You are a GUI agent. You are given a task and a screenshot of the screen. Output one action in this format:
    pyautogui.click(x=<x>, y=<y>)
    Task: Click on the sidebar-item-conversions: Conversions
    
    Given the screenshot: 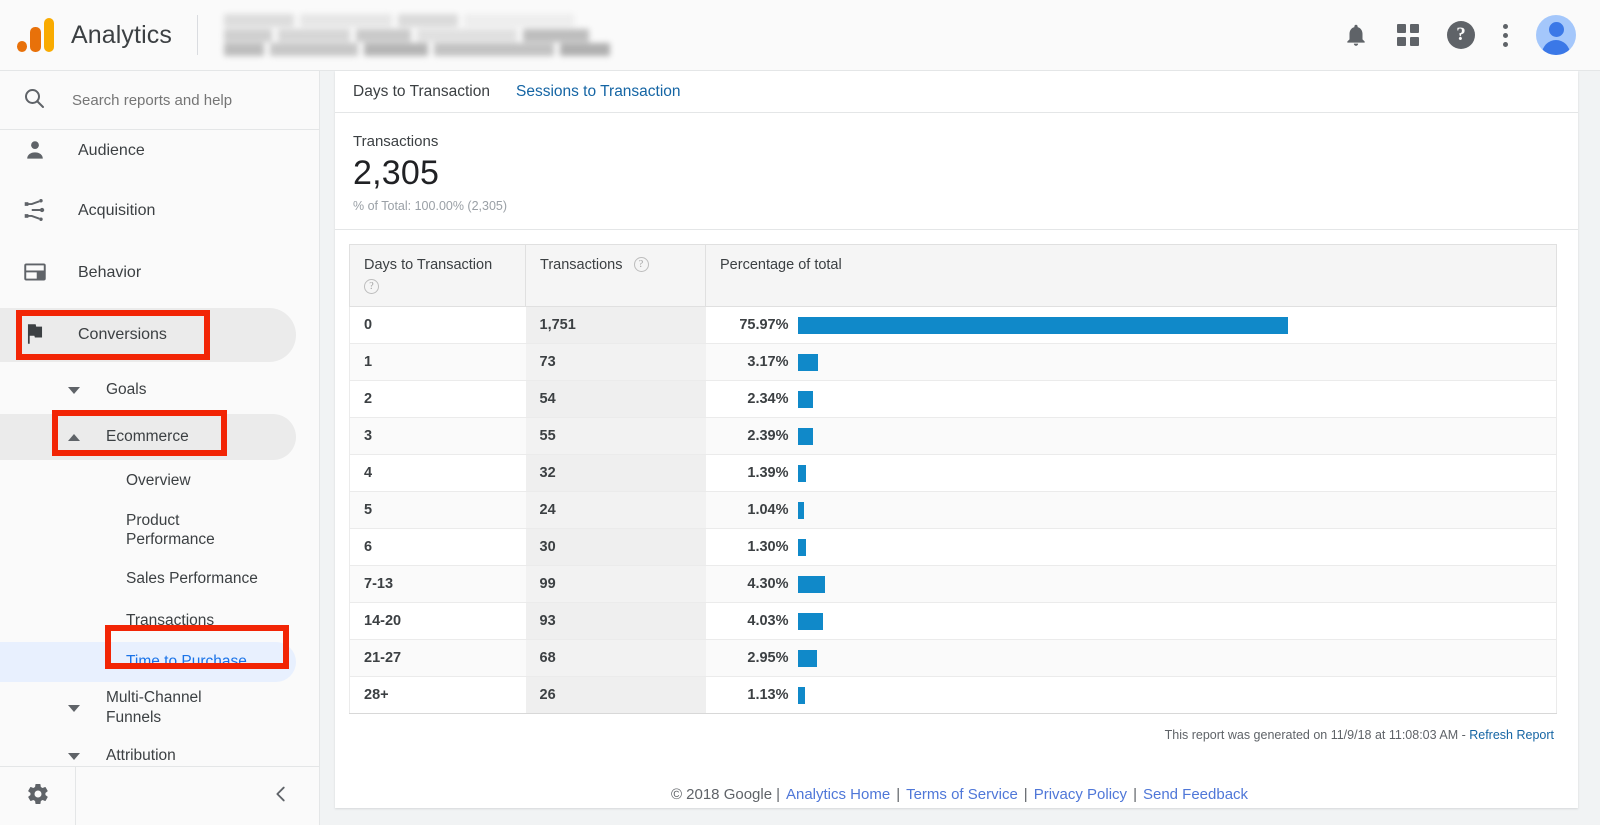 What is the action you would take?
    pyautogui.click(x=159, y=335)
    